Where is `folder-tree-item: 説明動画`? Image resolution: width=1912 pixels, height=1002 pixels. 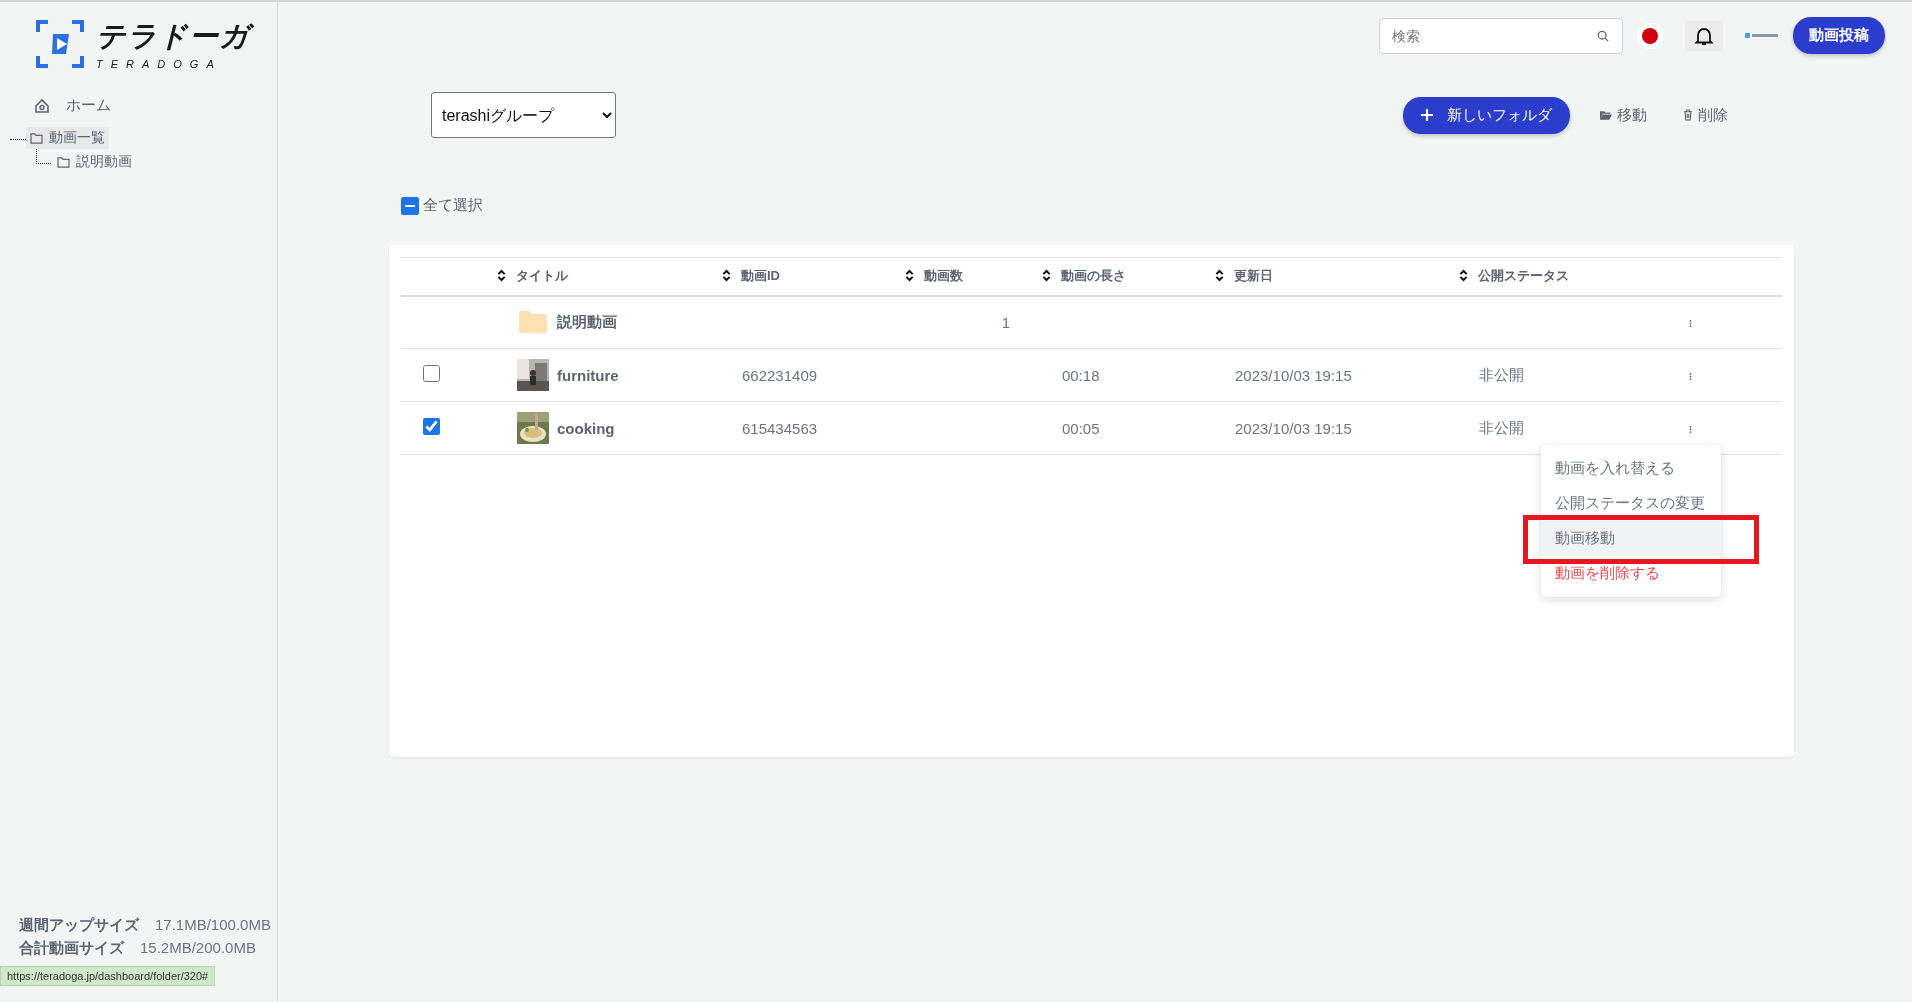 folder-tree-item: 説明動画 is located at coordinates (94, 162).